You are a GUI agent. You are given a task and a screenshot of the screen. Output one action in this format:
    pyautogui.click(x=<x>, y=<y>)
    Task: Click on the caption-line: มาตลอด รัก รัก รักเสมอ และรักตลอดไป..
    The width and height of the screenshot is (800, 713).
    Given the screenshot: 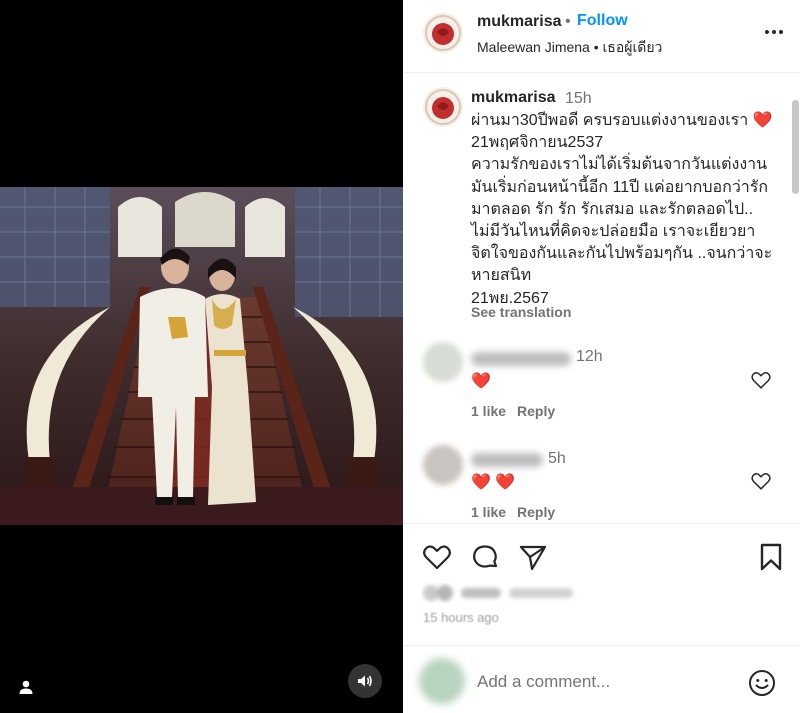 What is the action you would take?
    pyautogui.click(x=612, y=209)
    